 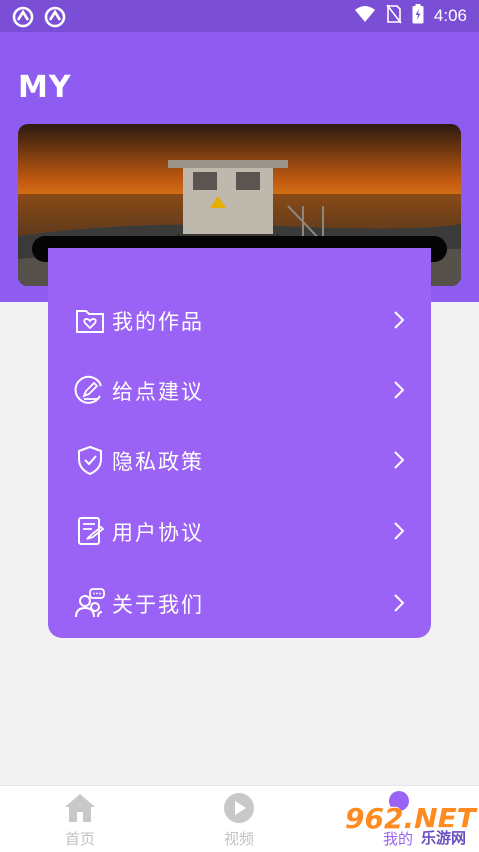 I want to click on menu-item-privacy-policy: 隐私政策, so click(x=239, y=460).